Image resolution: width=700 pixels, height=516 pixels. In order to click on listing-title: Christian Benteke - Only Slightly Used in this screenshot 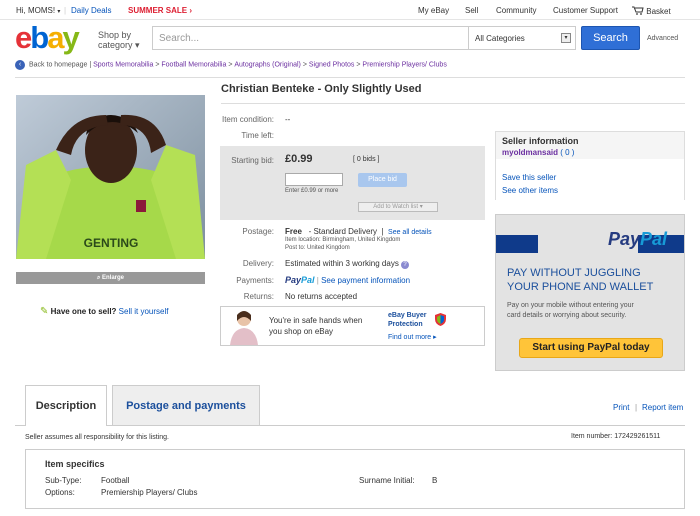, I will do `click(321, 89)`.